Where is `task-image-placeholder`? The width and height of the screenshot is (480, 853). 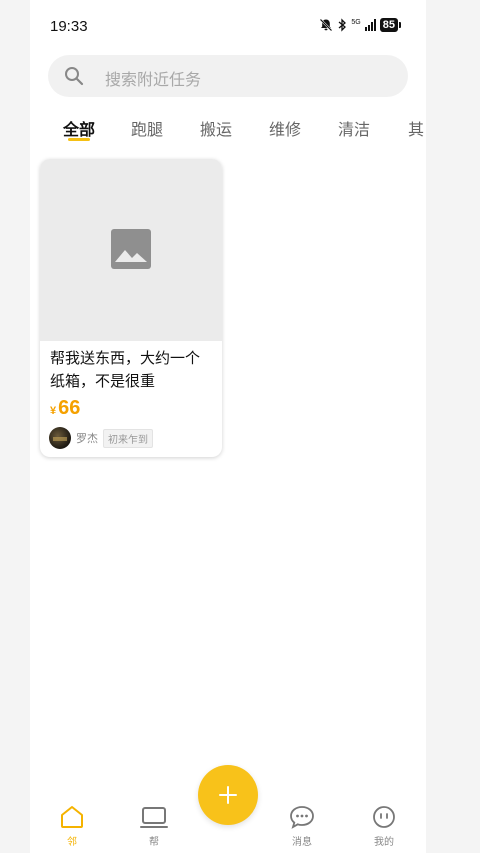 task-image-placeholder is located at coordinates (131, 250).